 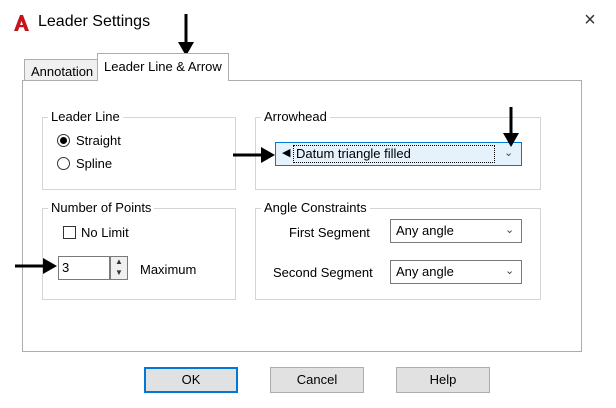 I want to click on straight-label: Straight, so click(x=98, y=140).